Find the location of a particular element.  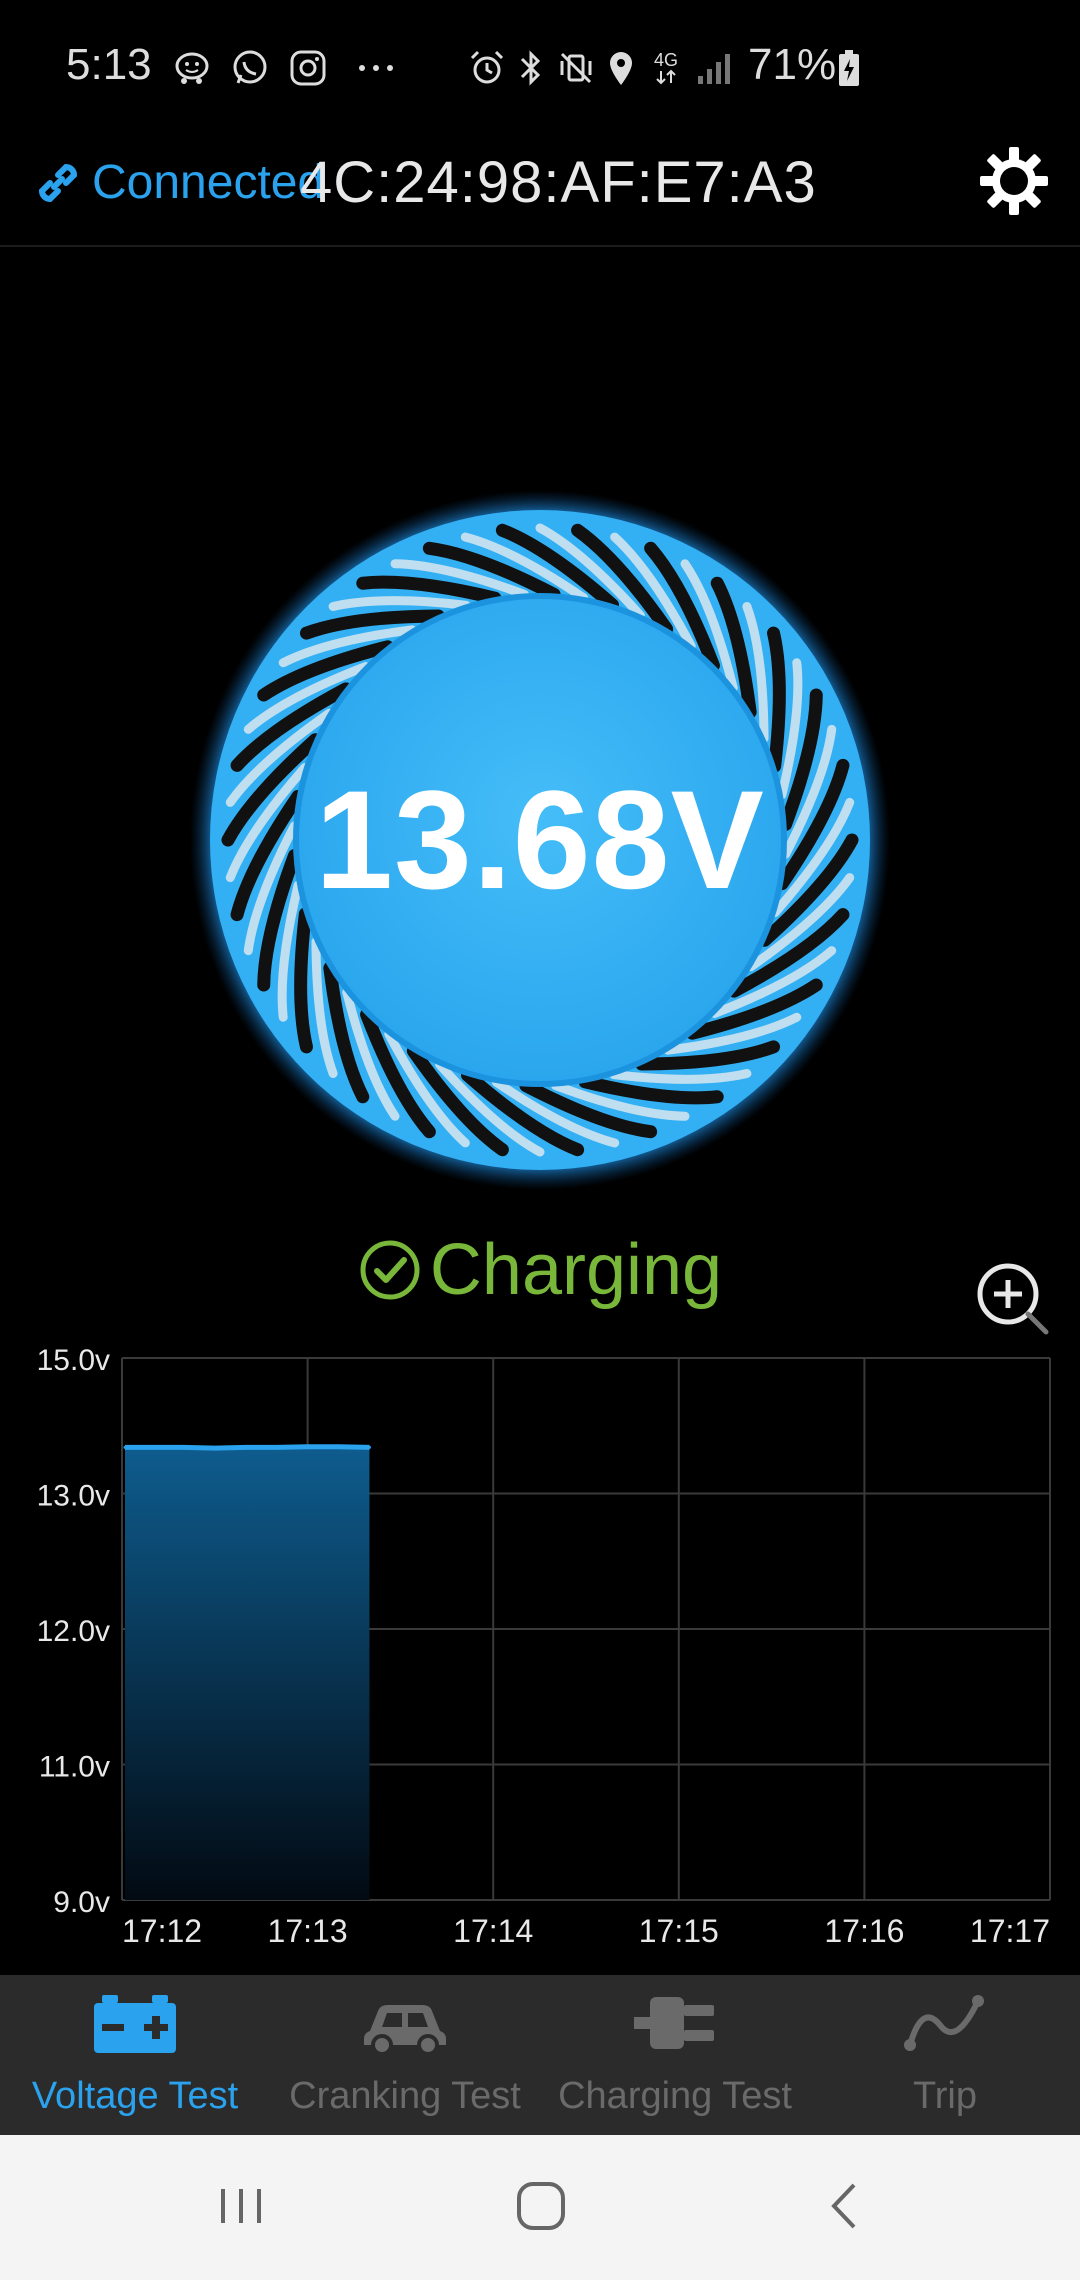

battery-percent: 71% is located at coordinates (792, 64).